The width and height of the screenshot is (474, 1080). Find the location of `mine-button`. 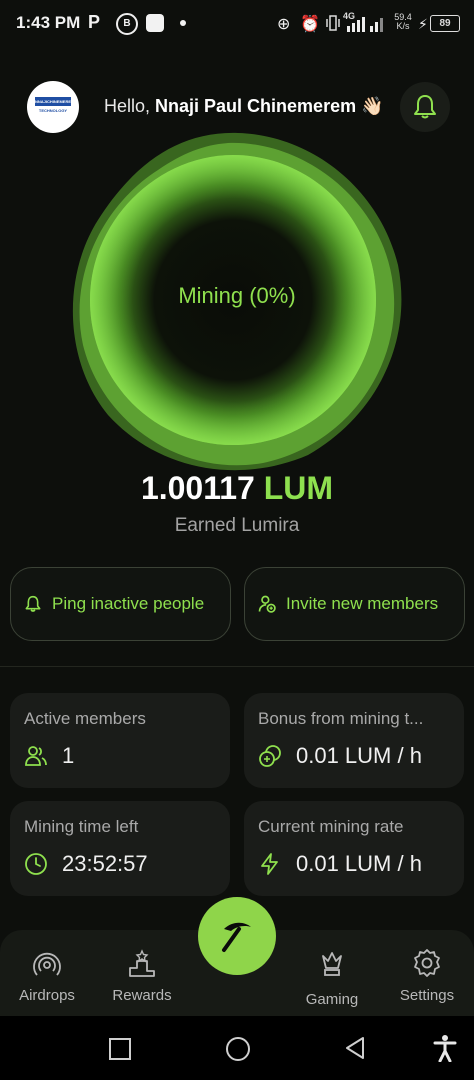

mine-button is located at coordinates (237, 936).